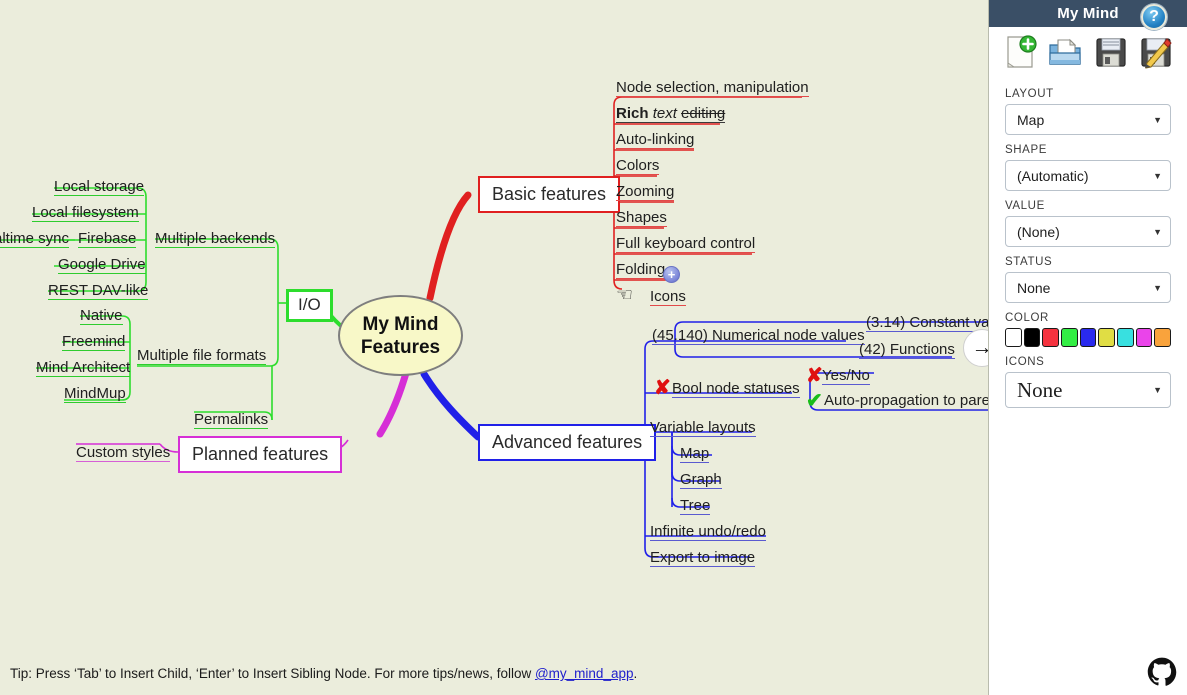  I want to click on status-no-icon-bool: ✘, so click(662, 388).